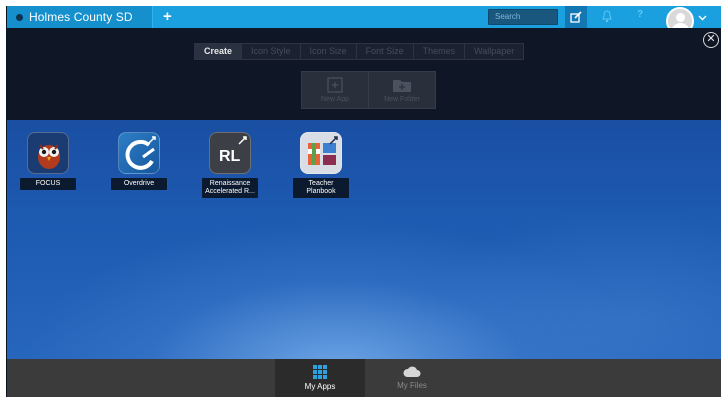  Describe the element at coordinates (219, 51) in the screenshot. I see `tab-create: Create` at that location.